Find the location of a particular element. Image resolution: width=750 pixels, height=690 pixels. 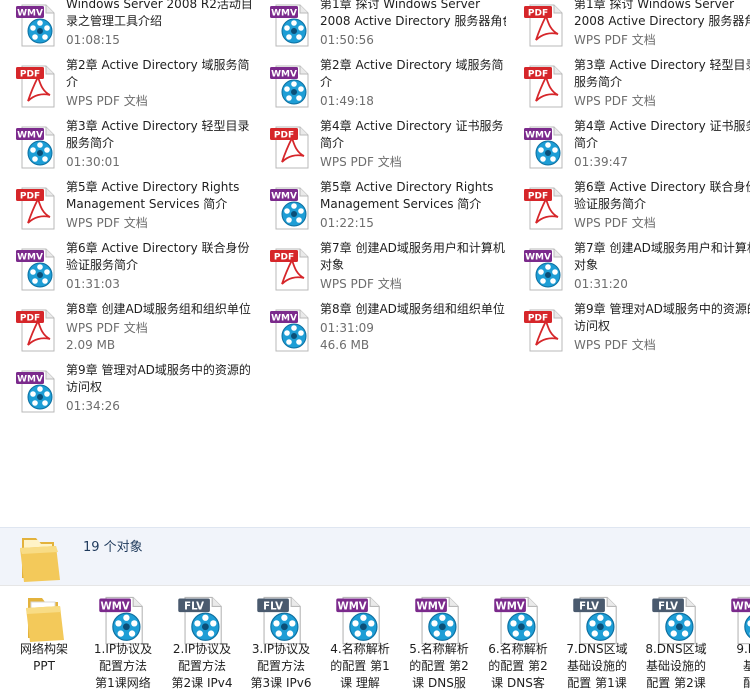

file-name: 网络构架 PPT is located at coordinates (43, 657).